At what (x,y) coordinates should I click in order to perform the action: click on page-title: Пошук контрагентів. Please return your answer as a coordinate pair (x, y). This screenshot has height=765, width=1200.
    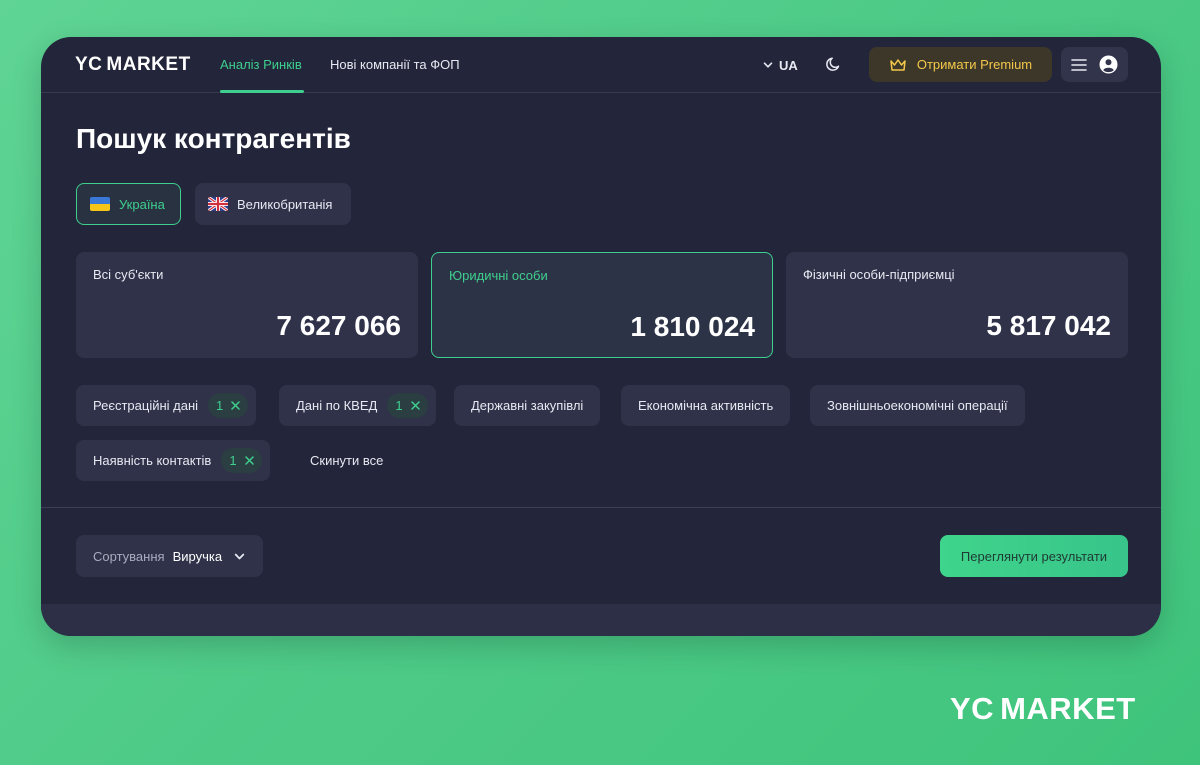
    Looking at the image, I should click on (213, 138).